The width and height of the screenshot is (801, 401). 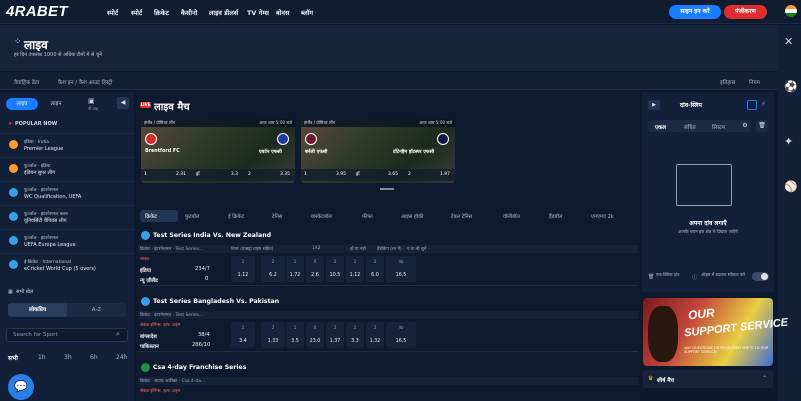 I want to click on logo: 4RABET, so click(x=37, y=11).